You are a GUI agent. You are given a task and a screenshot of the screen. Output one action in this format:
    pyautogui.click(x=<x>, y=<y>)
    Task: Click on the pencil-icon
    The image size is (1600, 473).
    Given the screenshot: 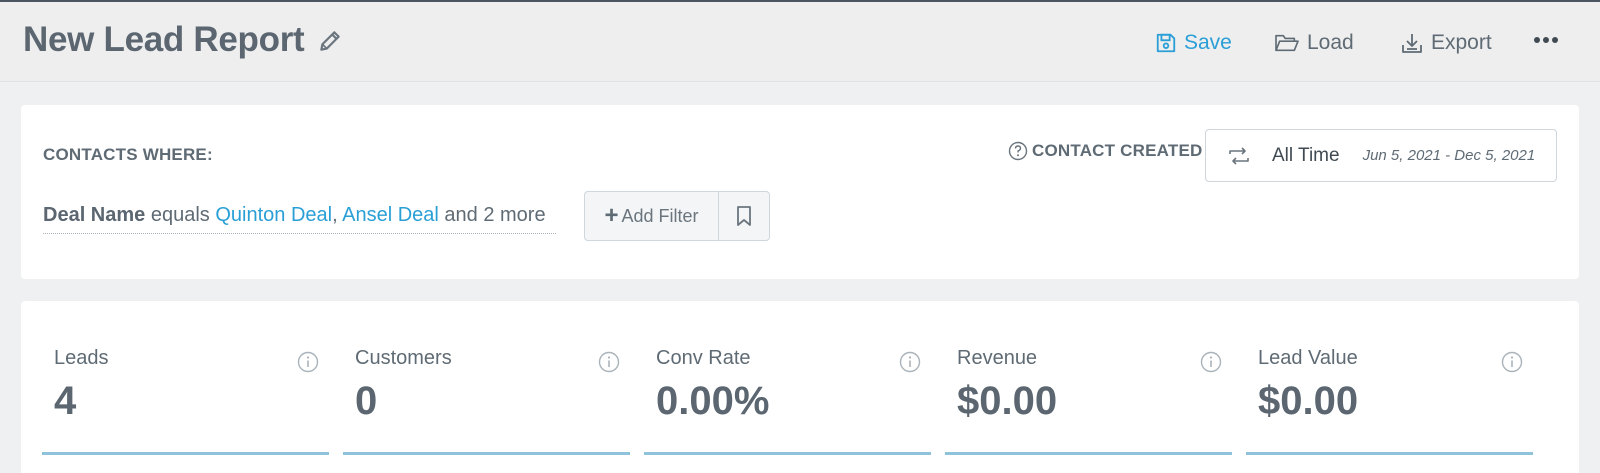 What is the action you would take?
    pyautogui.click(x=330, y=41)
    